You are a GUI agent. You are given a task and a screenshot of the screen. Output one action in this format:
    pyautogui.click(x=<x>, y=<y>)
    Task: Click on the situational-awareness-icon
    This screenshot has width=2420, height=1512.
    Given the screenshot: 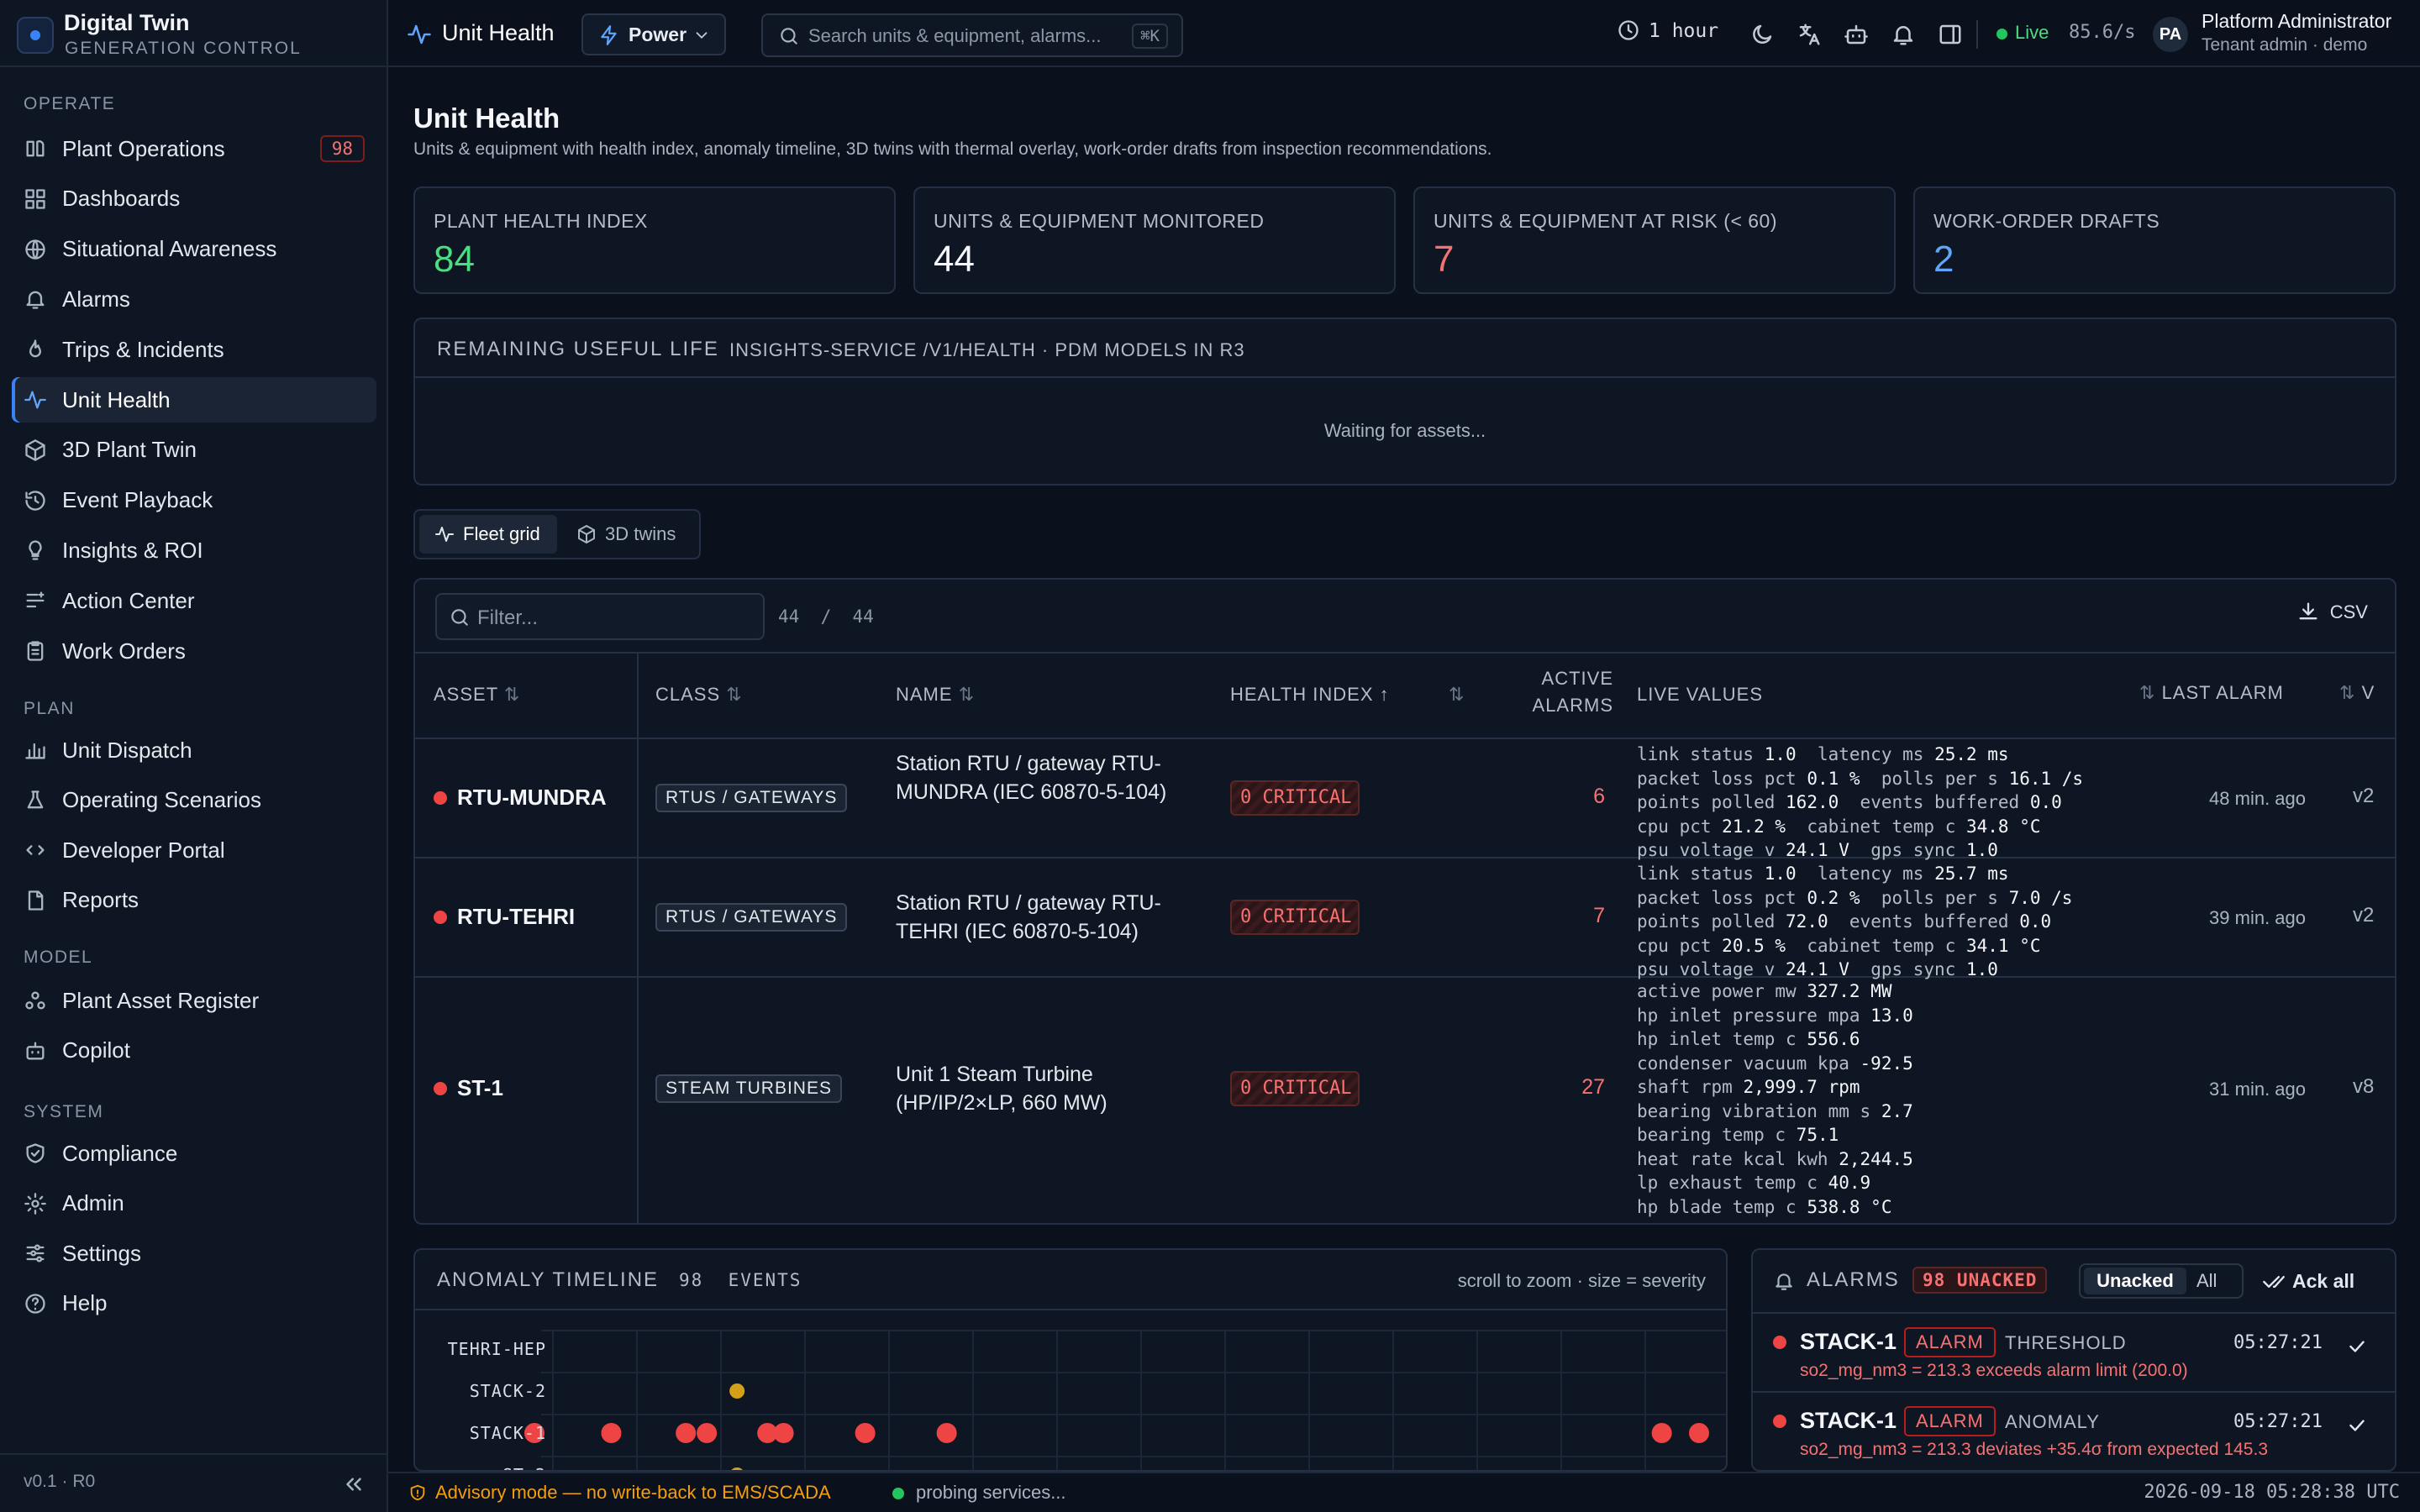 What is the action you would take?
    pyautogui.click(x=35, y=249)
    